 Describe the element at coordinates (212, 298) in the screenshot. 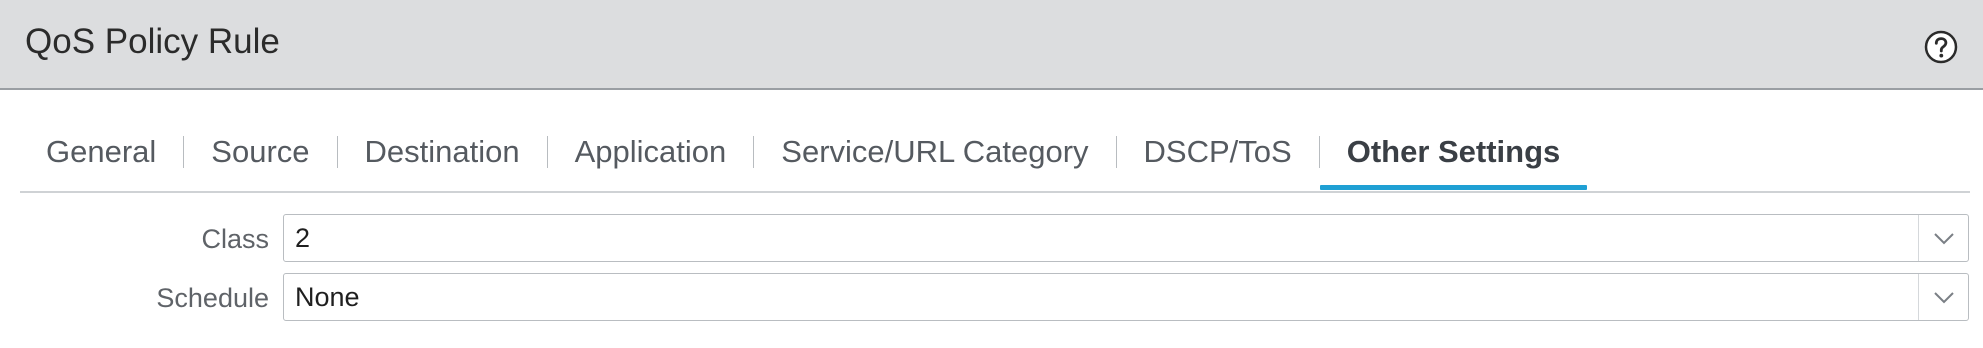

I see `schedule-label: Schedule` at that location.